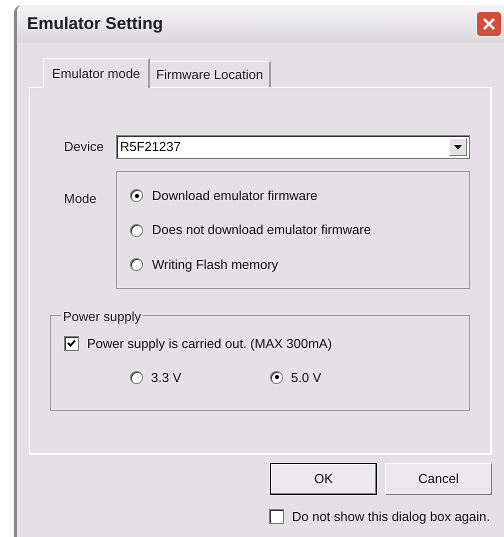 The height and width of the screenshot is (537, 504). Describe the element at coordinates (96, 73) in the screenshot. I see `tab: Emulator mode` at that location.